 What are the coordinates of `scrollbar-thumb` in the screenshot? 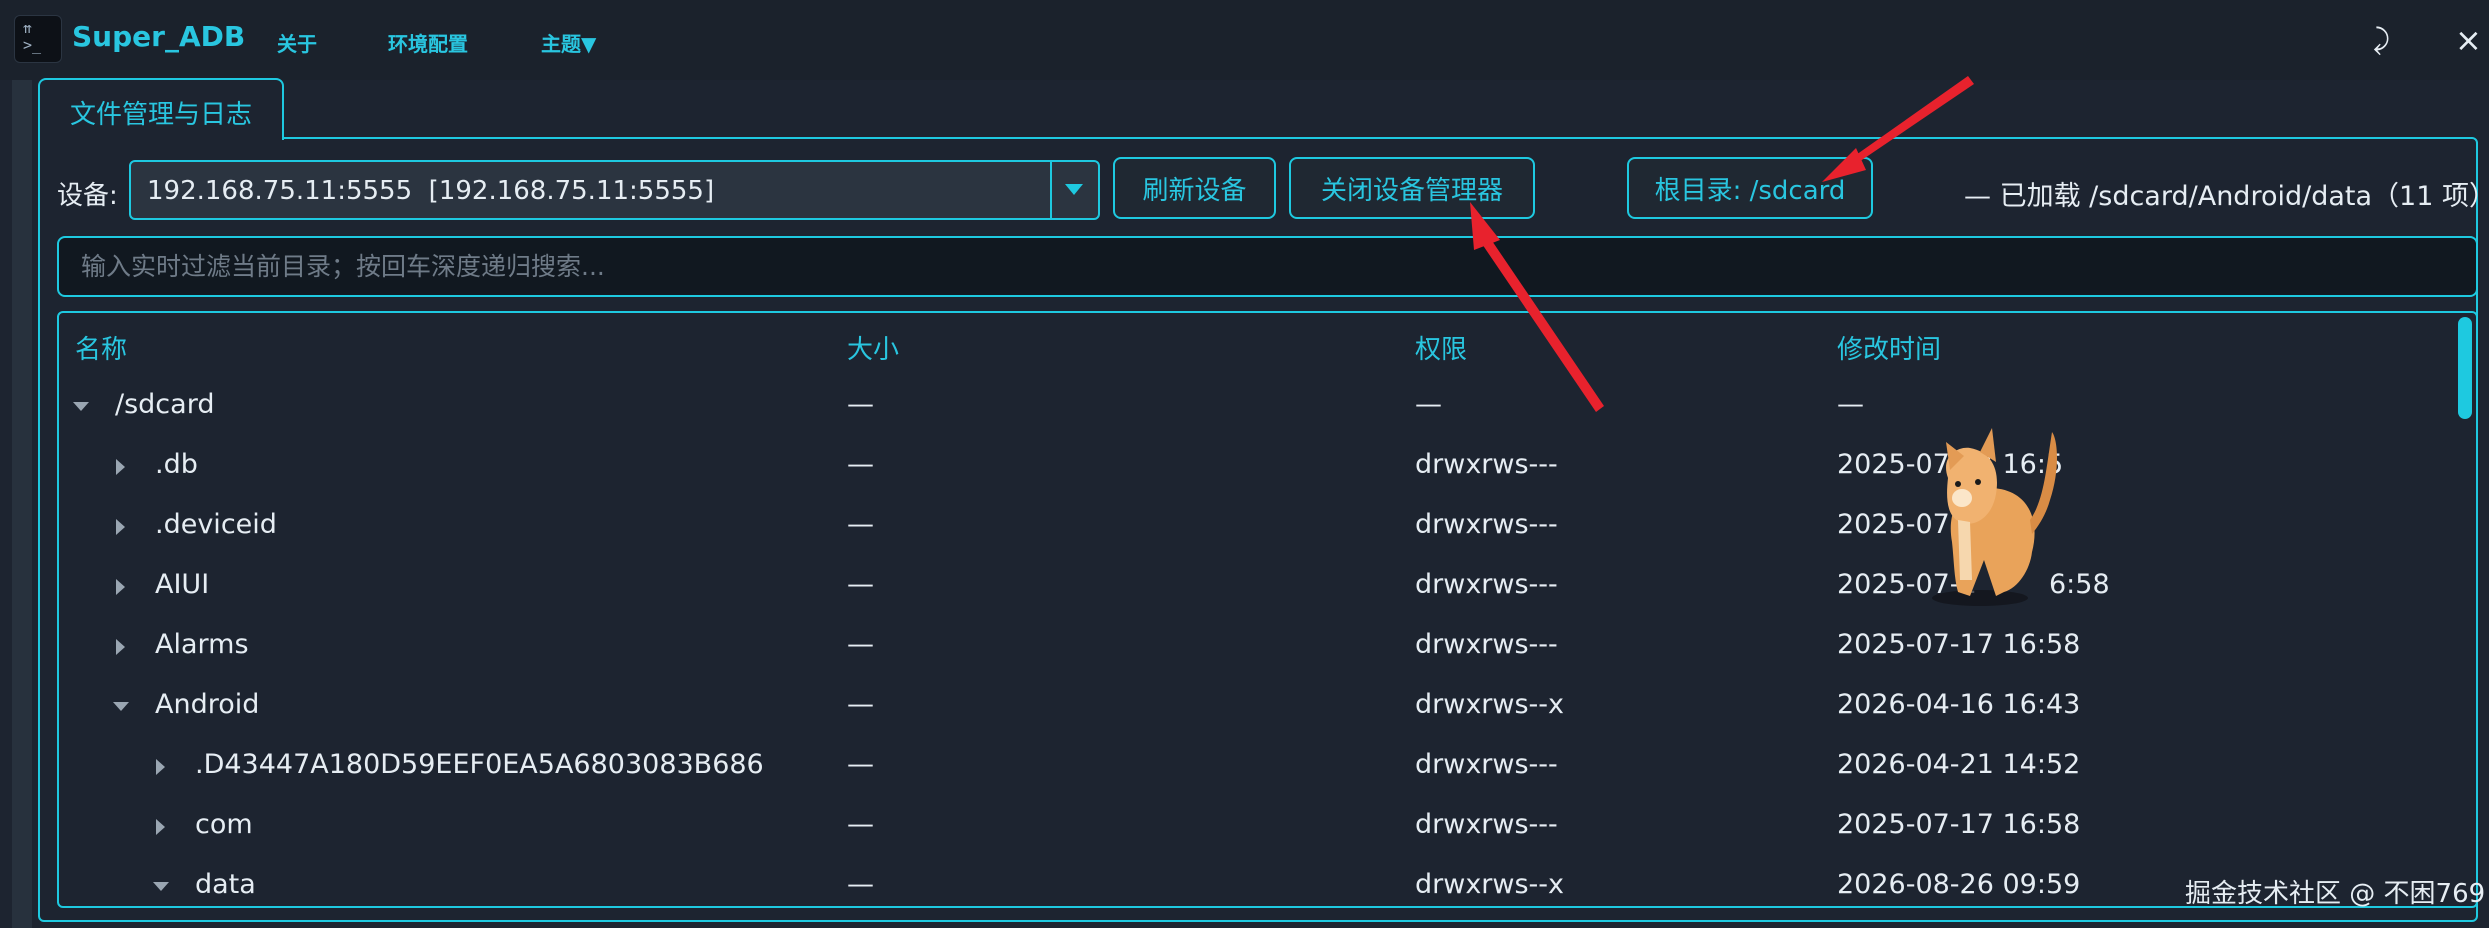 It's located at (2465, 368).